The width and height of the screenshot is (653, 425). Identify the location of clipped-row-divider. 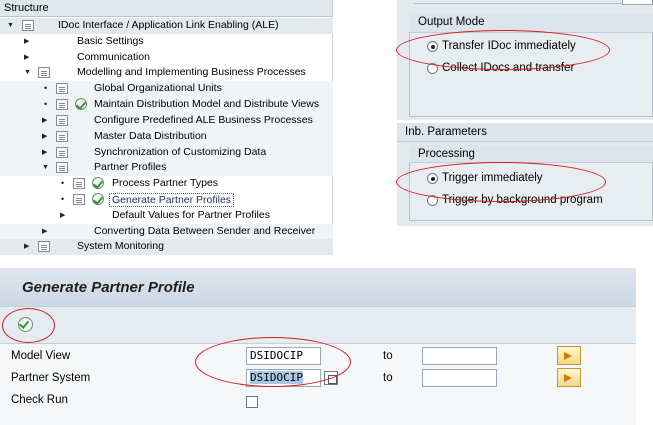
(524, 2).